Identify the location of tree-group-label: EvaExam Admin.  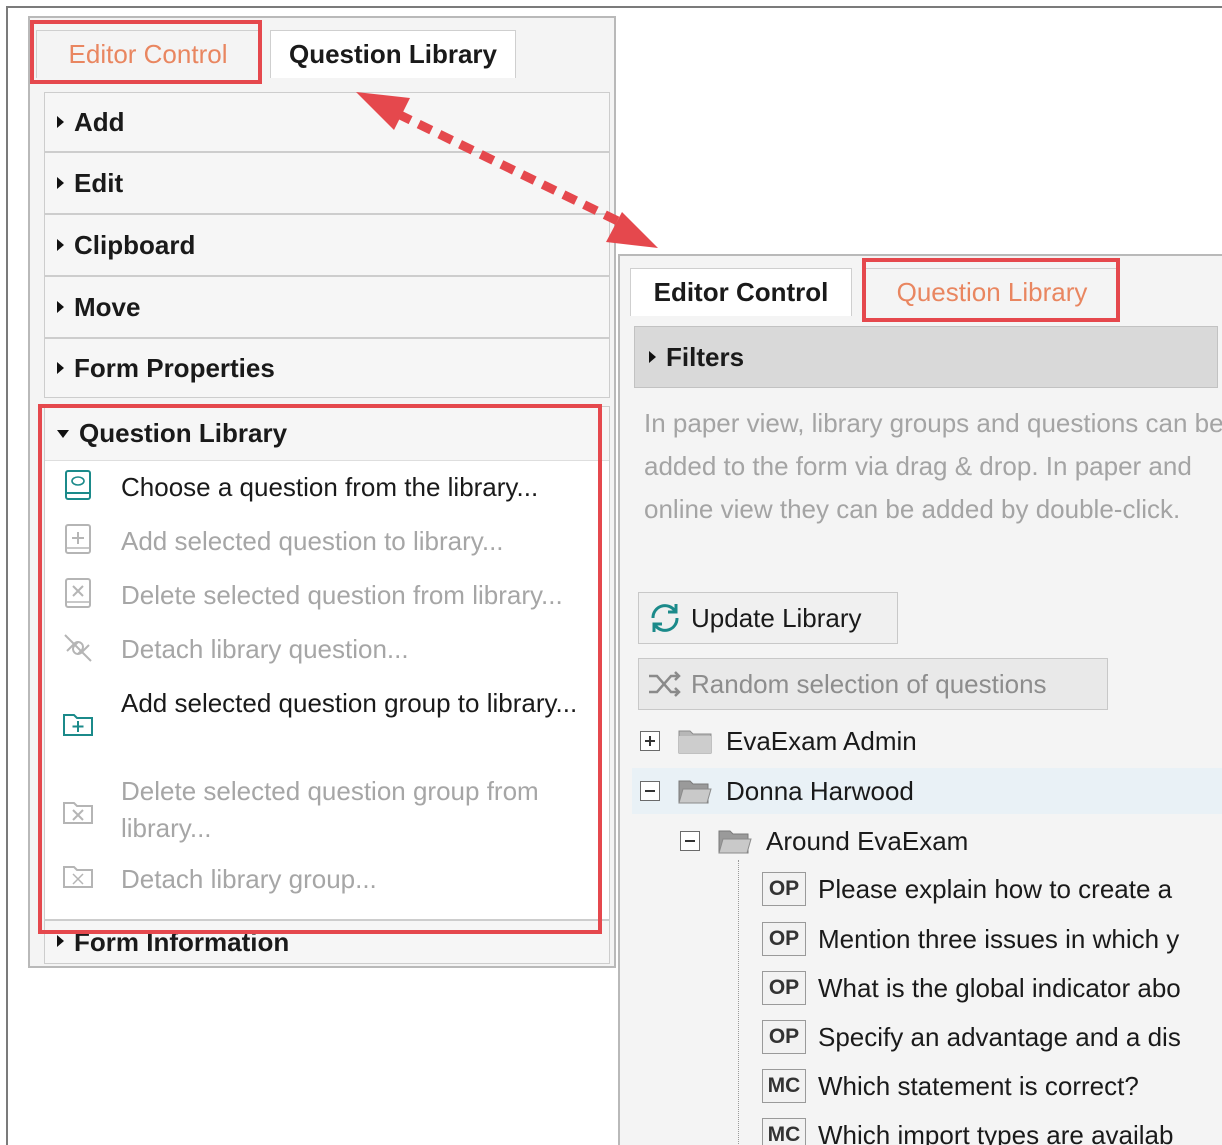
(821, 740).